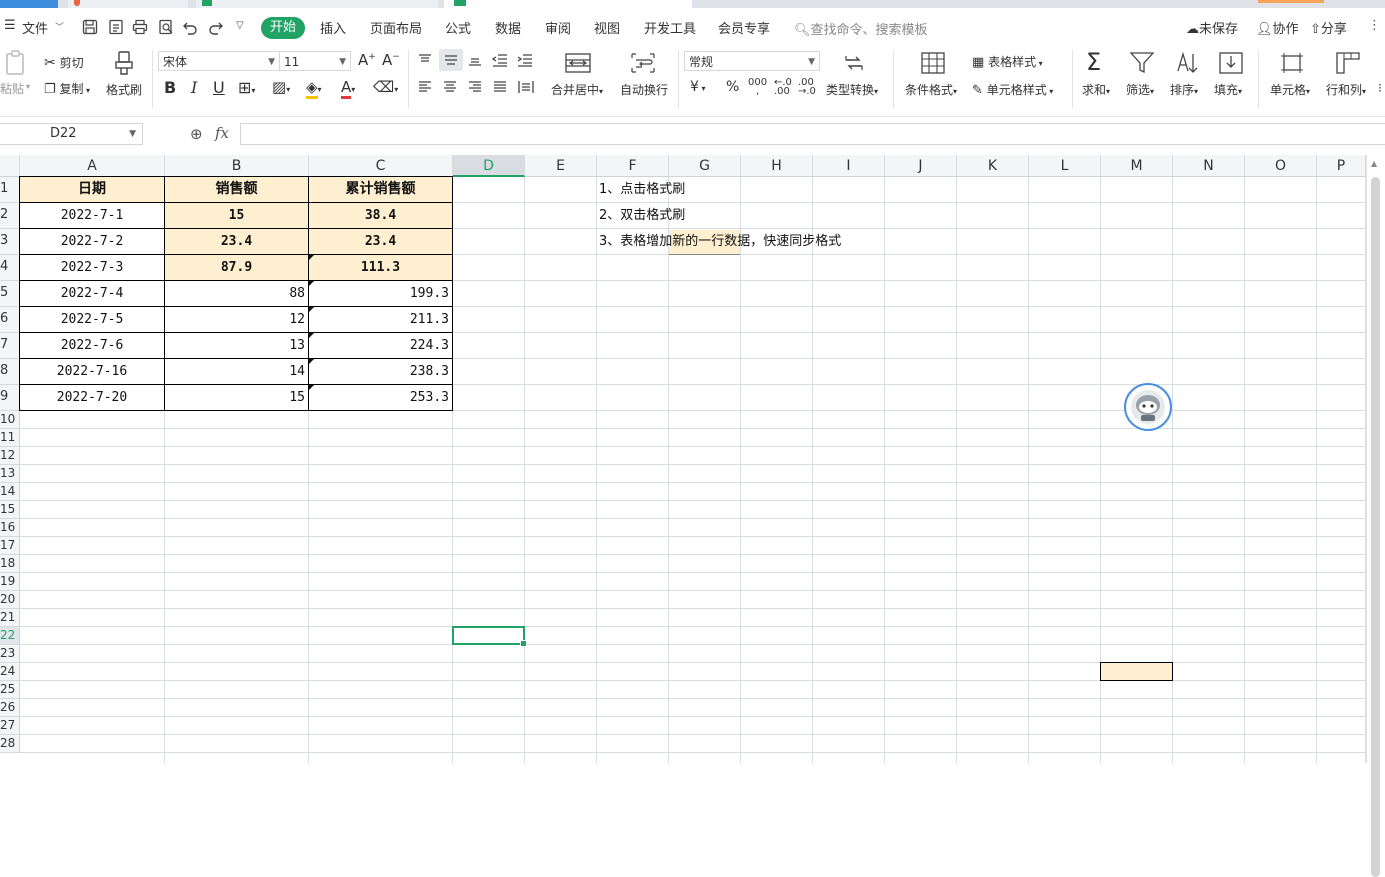 Image resolution: width=1385 pixels, height=877 pixels. Describe the element at coordinates (10, 564) in the screenshot. I see `row-header-18: 18` at that location.